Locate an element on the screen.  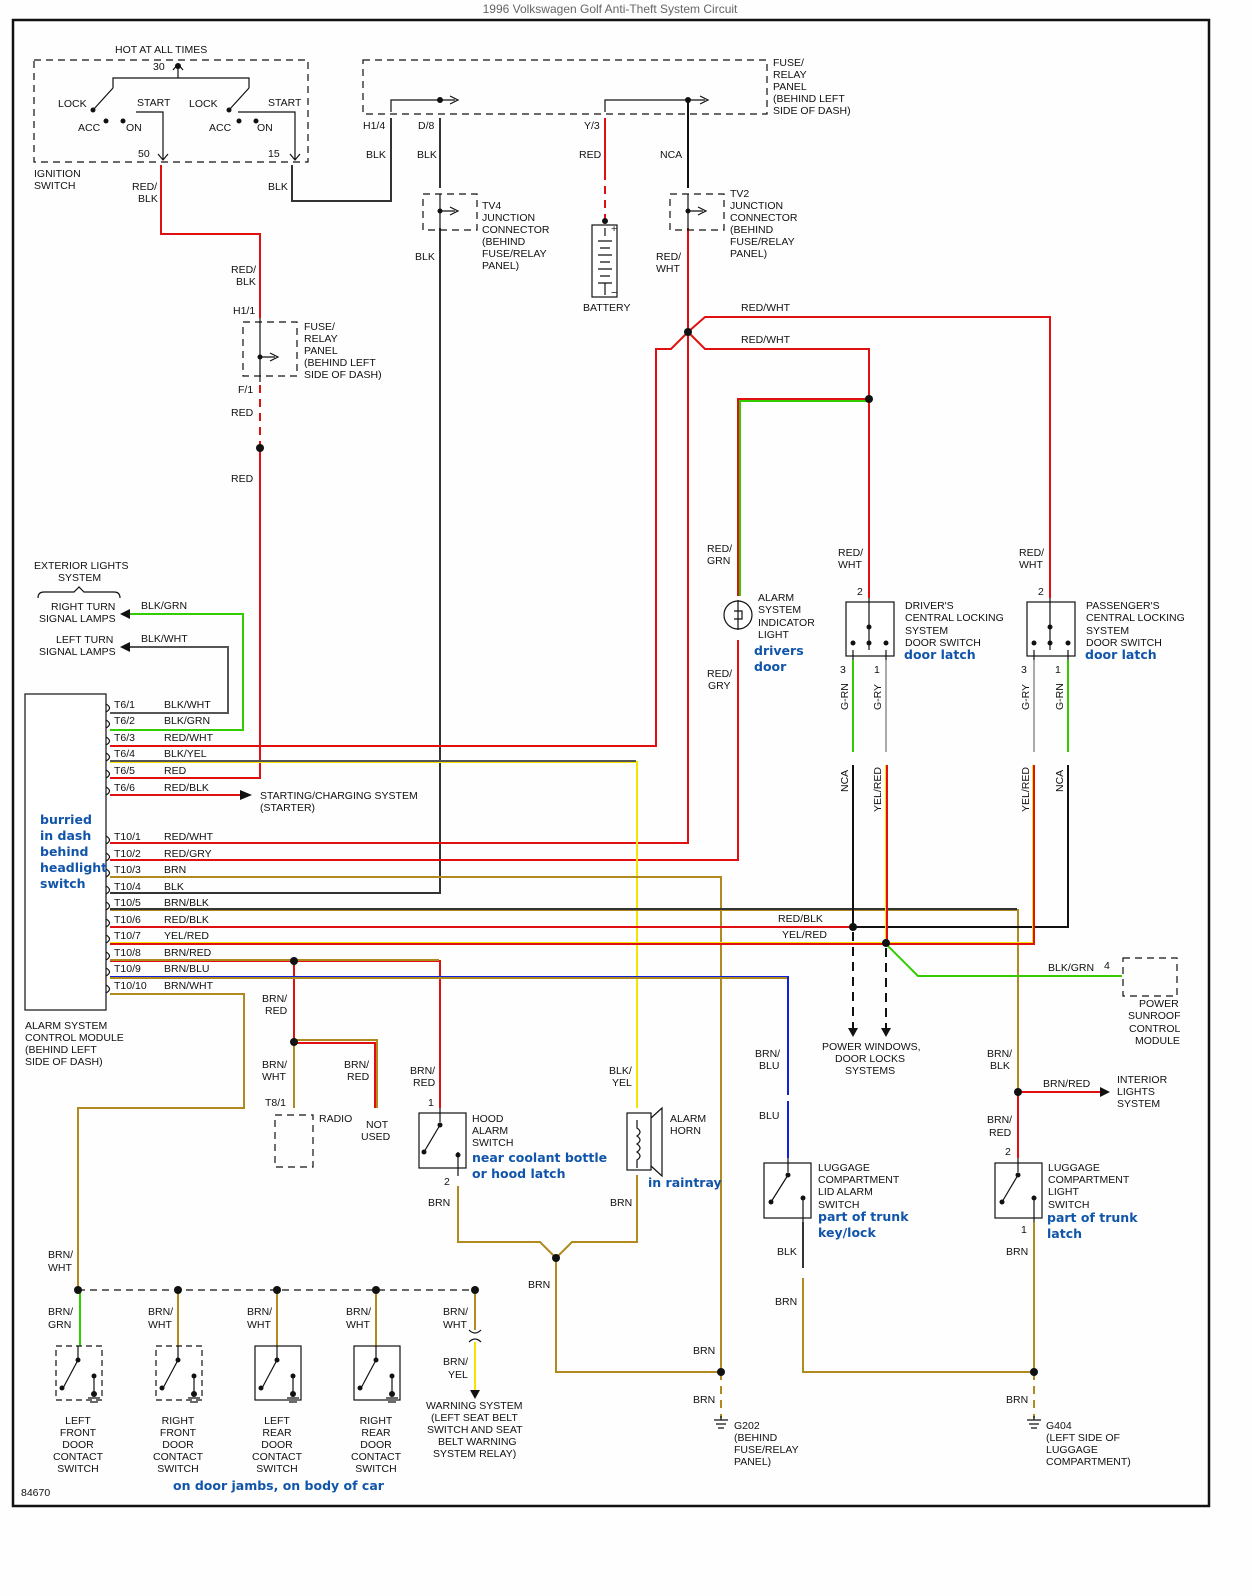
module-wire-label: BRN/BLK is located at coordinates (186, 903).